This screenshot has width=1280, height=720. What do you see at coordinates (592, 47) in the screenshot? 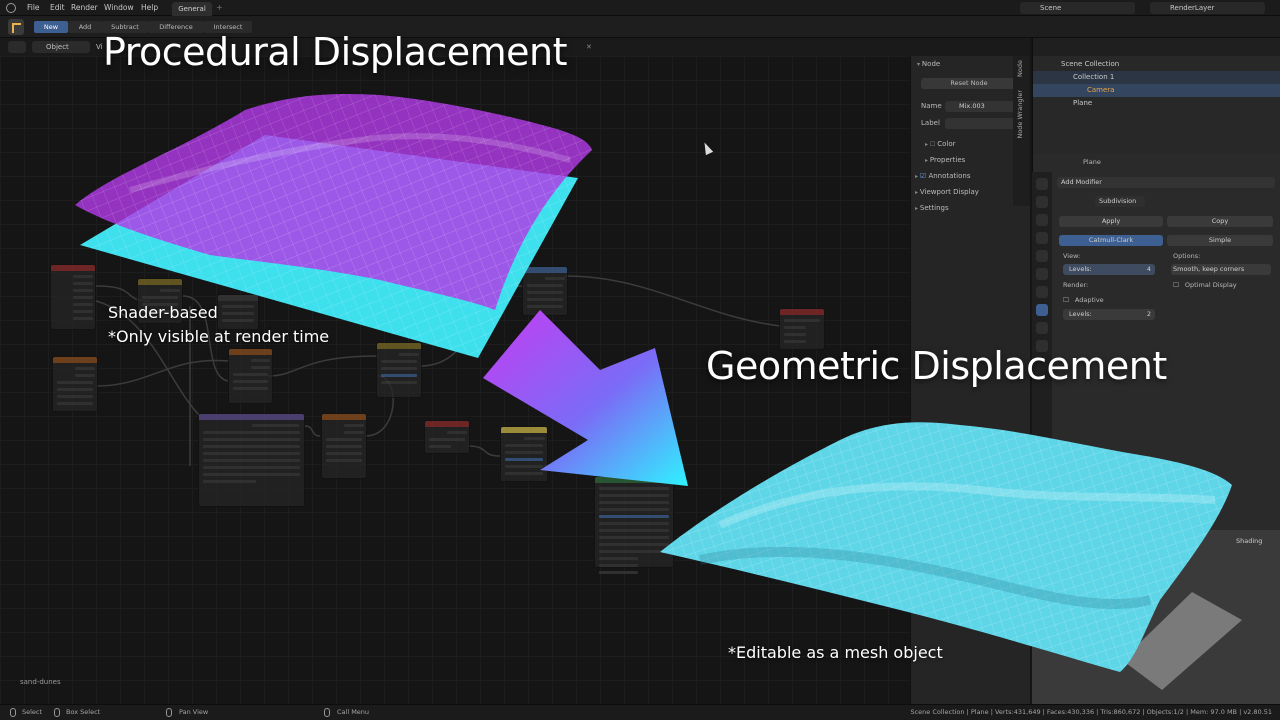
I see `close-icon: ✕` at bounding box center [592, 47].